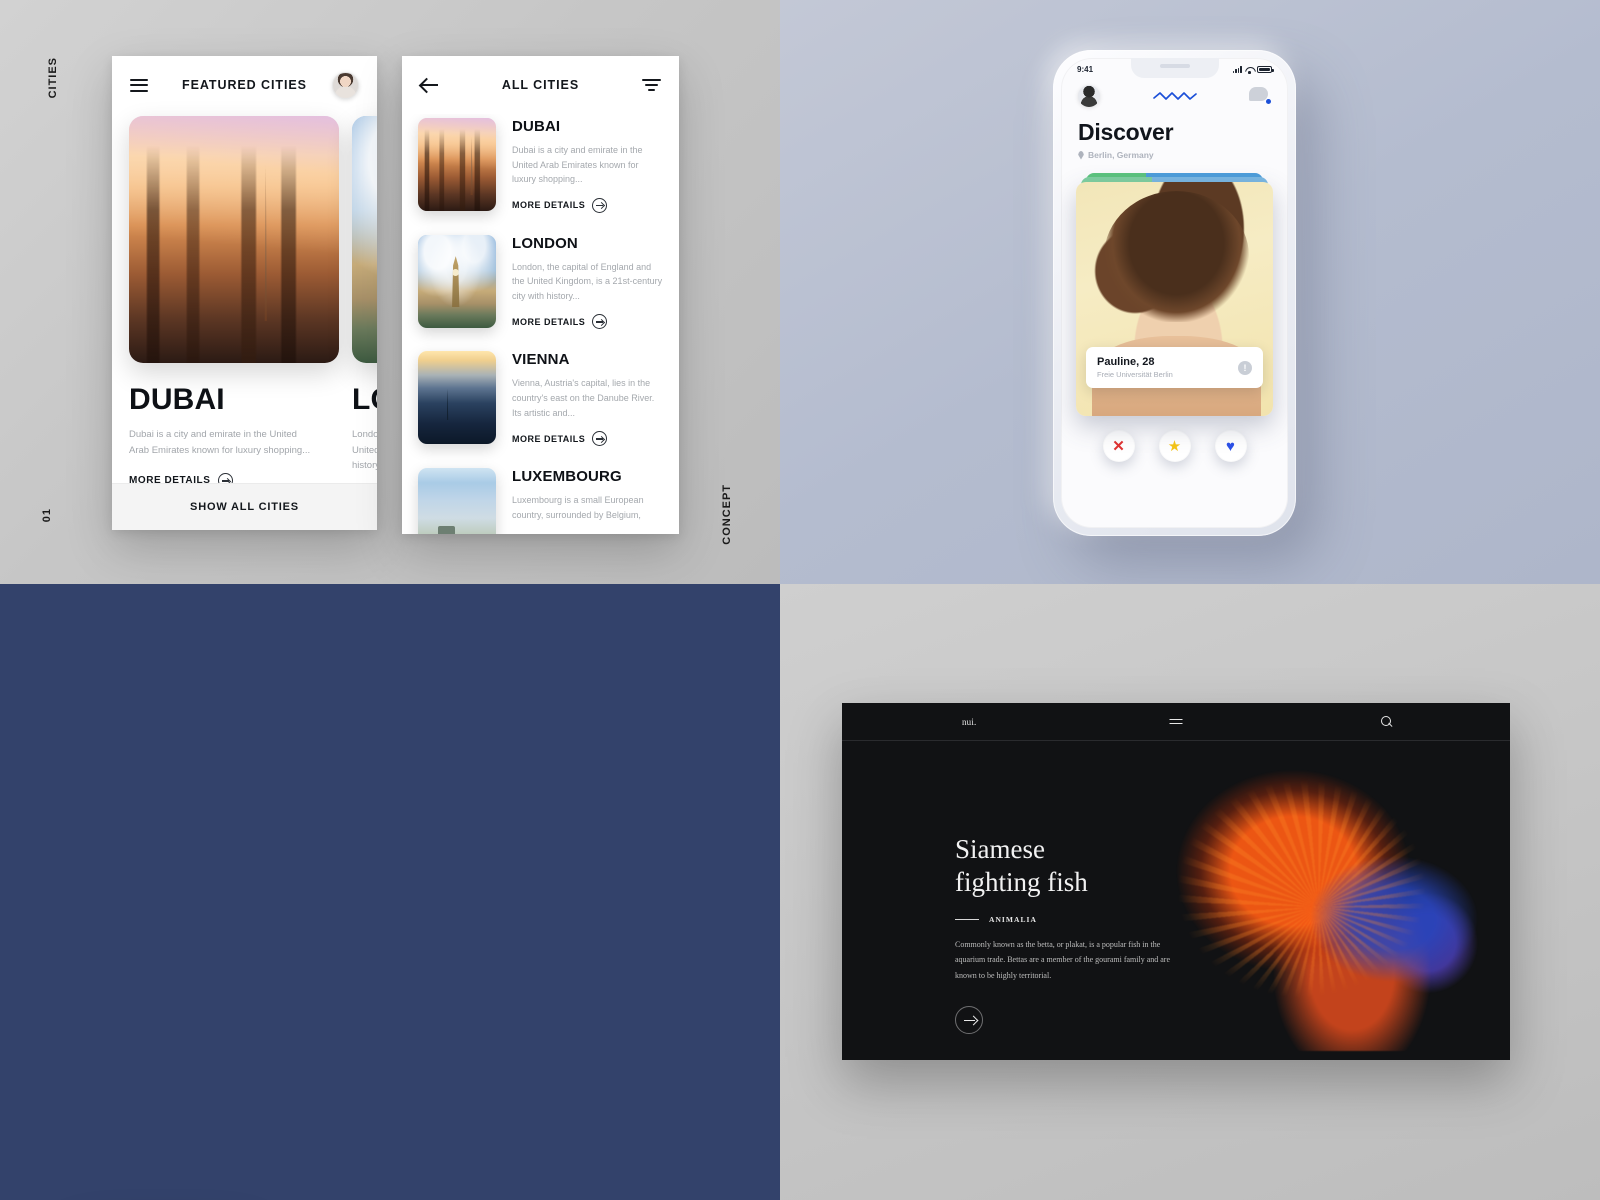  What do you see at coordinates (345, 85) in the screenshot?
I see `user-avatar` at bounding box center [345, 85].